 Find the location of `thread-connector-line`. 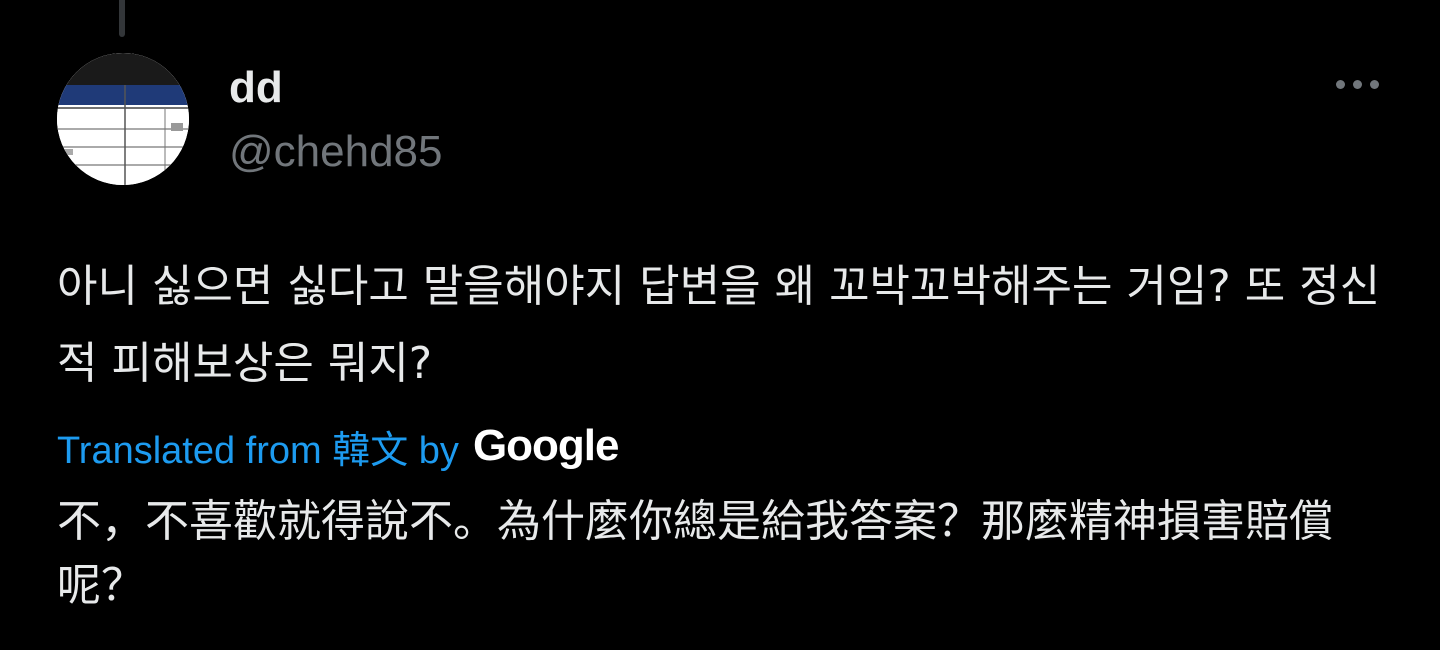

thread-connector-line is located at coordinates (122, 18).